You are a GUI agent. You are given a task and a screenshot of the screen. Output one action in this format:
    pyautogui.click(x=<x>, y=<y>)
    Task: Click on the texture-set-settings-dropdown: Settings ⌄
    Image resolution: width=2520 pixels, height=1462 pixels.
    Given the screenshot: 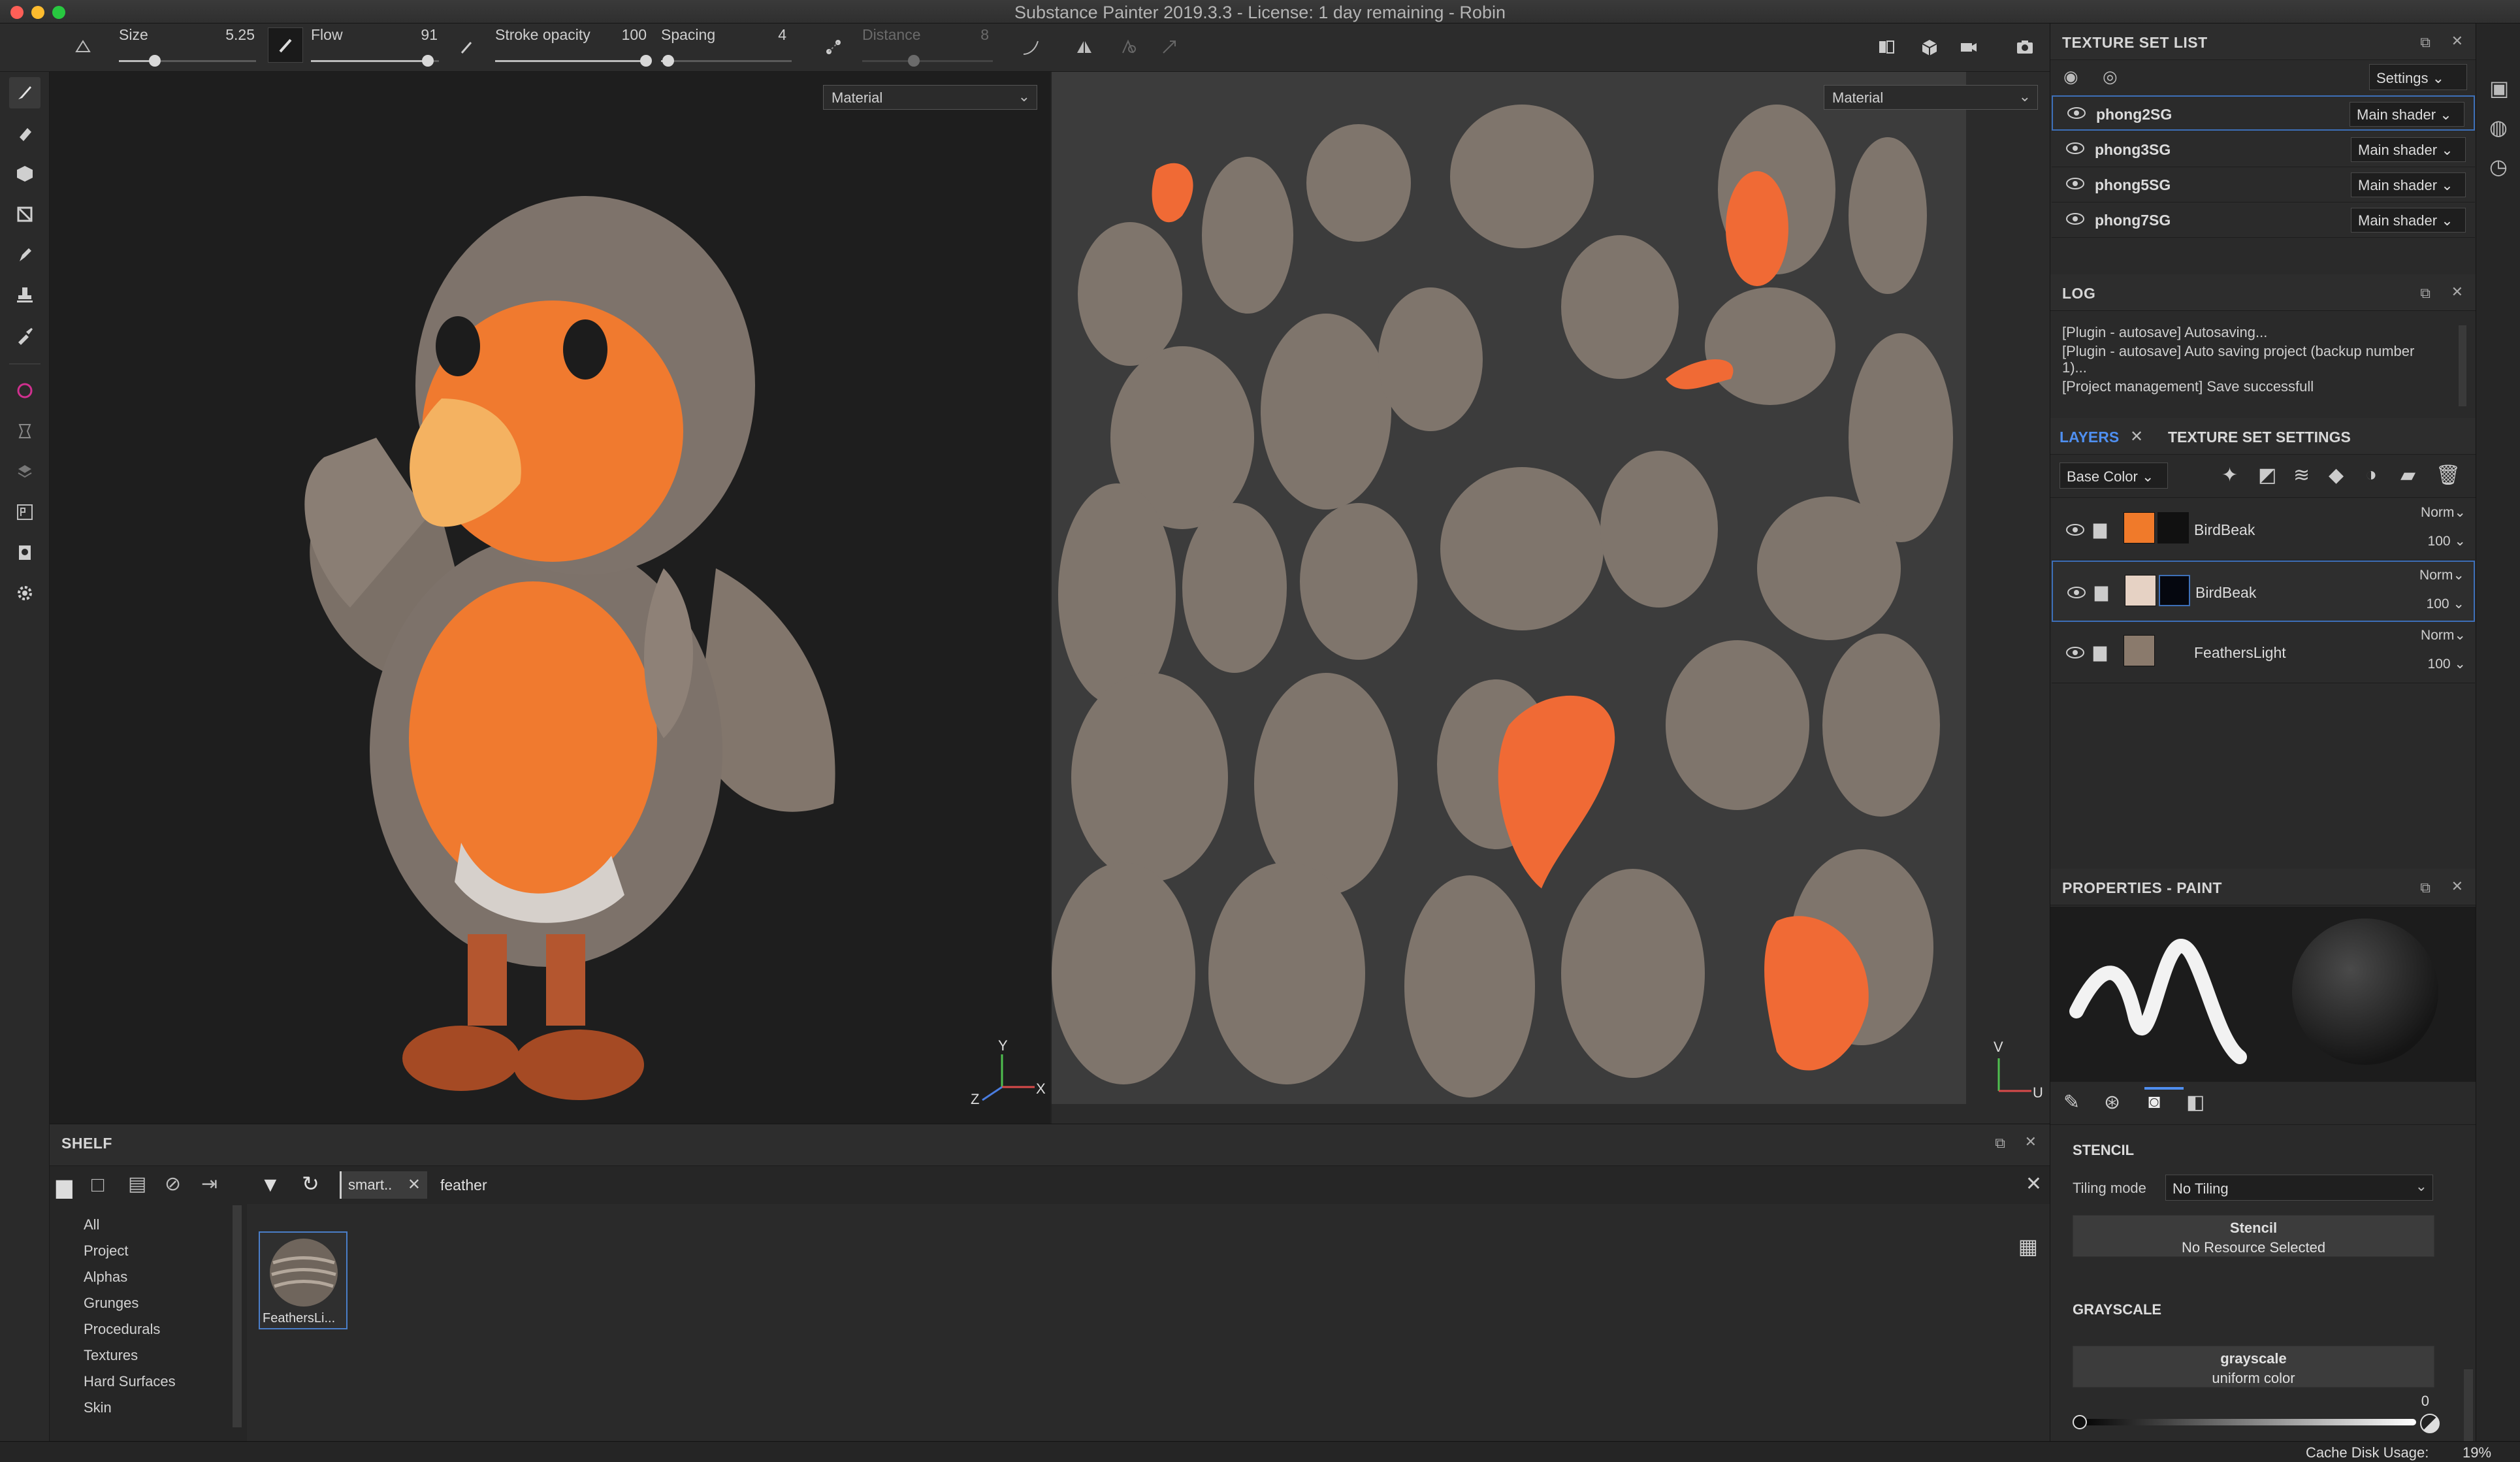 What is the action you would take?
    pyautogui.click(x=2418, y=77)
    